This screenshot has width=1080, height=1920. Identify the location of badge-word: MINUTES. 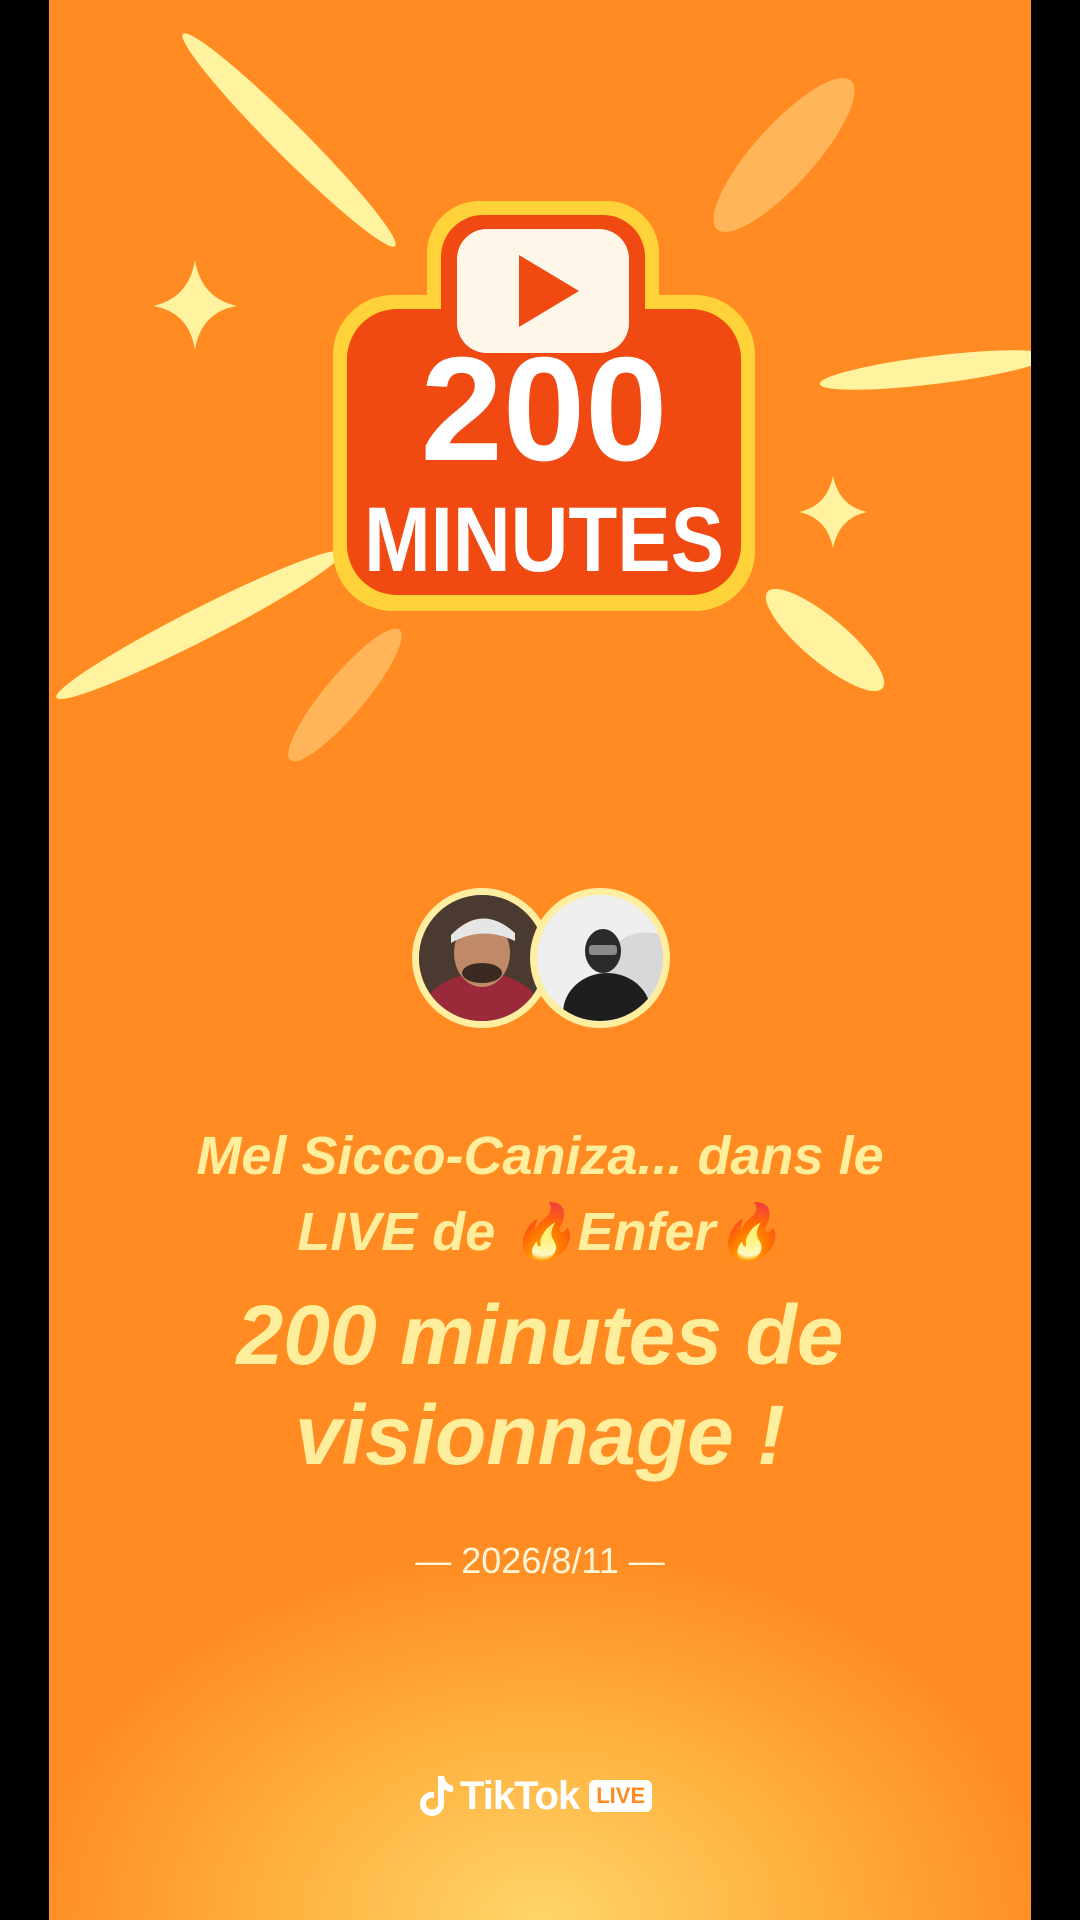
(544, 540).